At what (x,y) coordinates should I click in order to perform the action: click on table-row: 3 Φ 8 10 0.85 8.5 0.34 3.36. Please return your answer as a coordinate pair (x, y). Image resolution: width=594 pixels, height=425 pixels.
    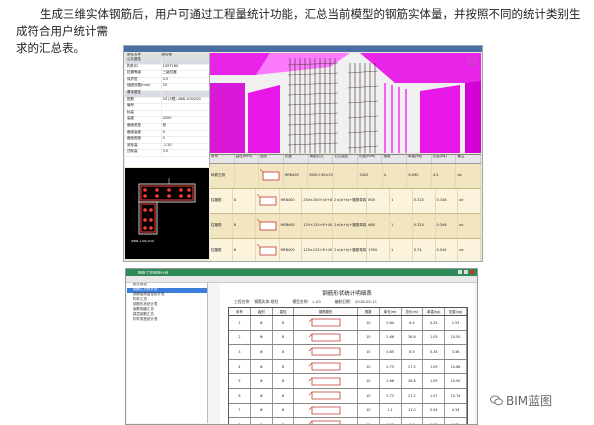
    Looking at the image, I should click on (348, 352).